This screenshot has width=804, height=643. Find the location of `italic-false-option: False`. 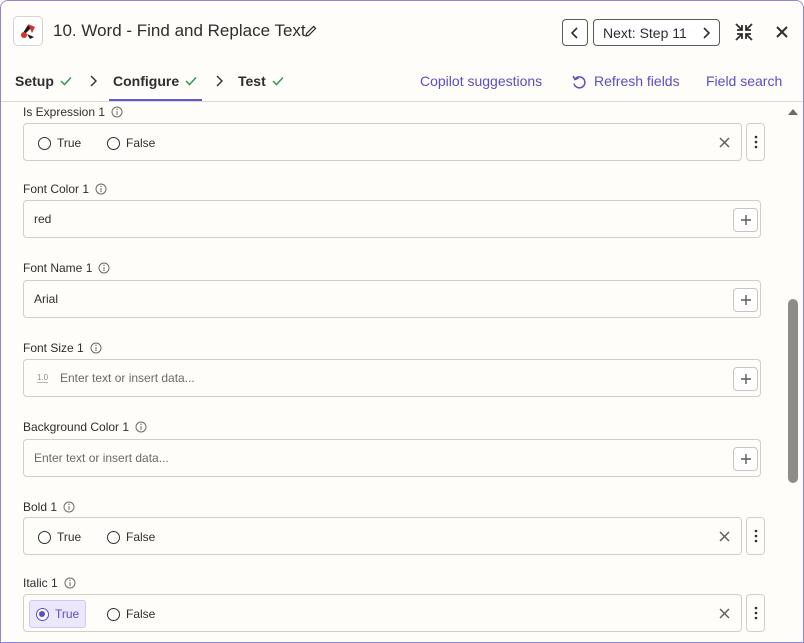

italic-false-option: False is located at coordinates (131, 614).